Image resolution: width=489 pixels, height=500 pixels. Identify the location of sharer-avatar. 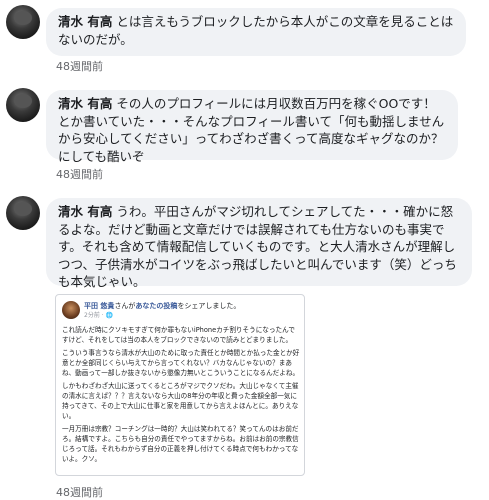
(71, 310).